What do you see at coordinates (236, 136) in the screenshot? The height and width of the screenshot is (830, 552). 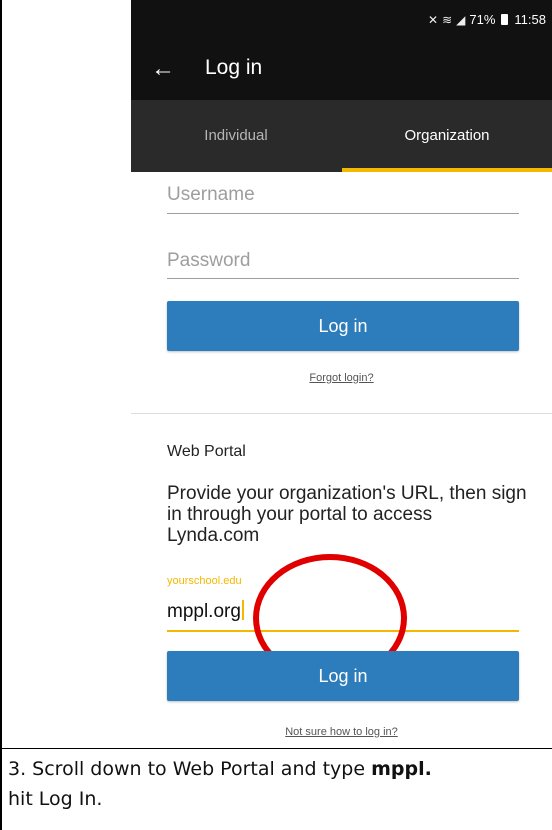 I see `tab-individual: Individual` at bounding box center [236, 136].